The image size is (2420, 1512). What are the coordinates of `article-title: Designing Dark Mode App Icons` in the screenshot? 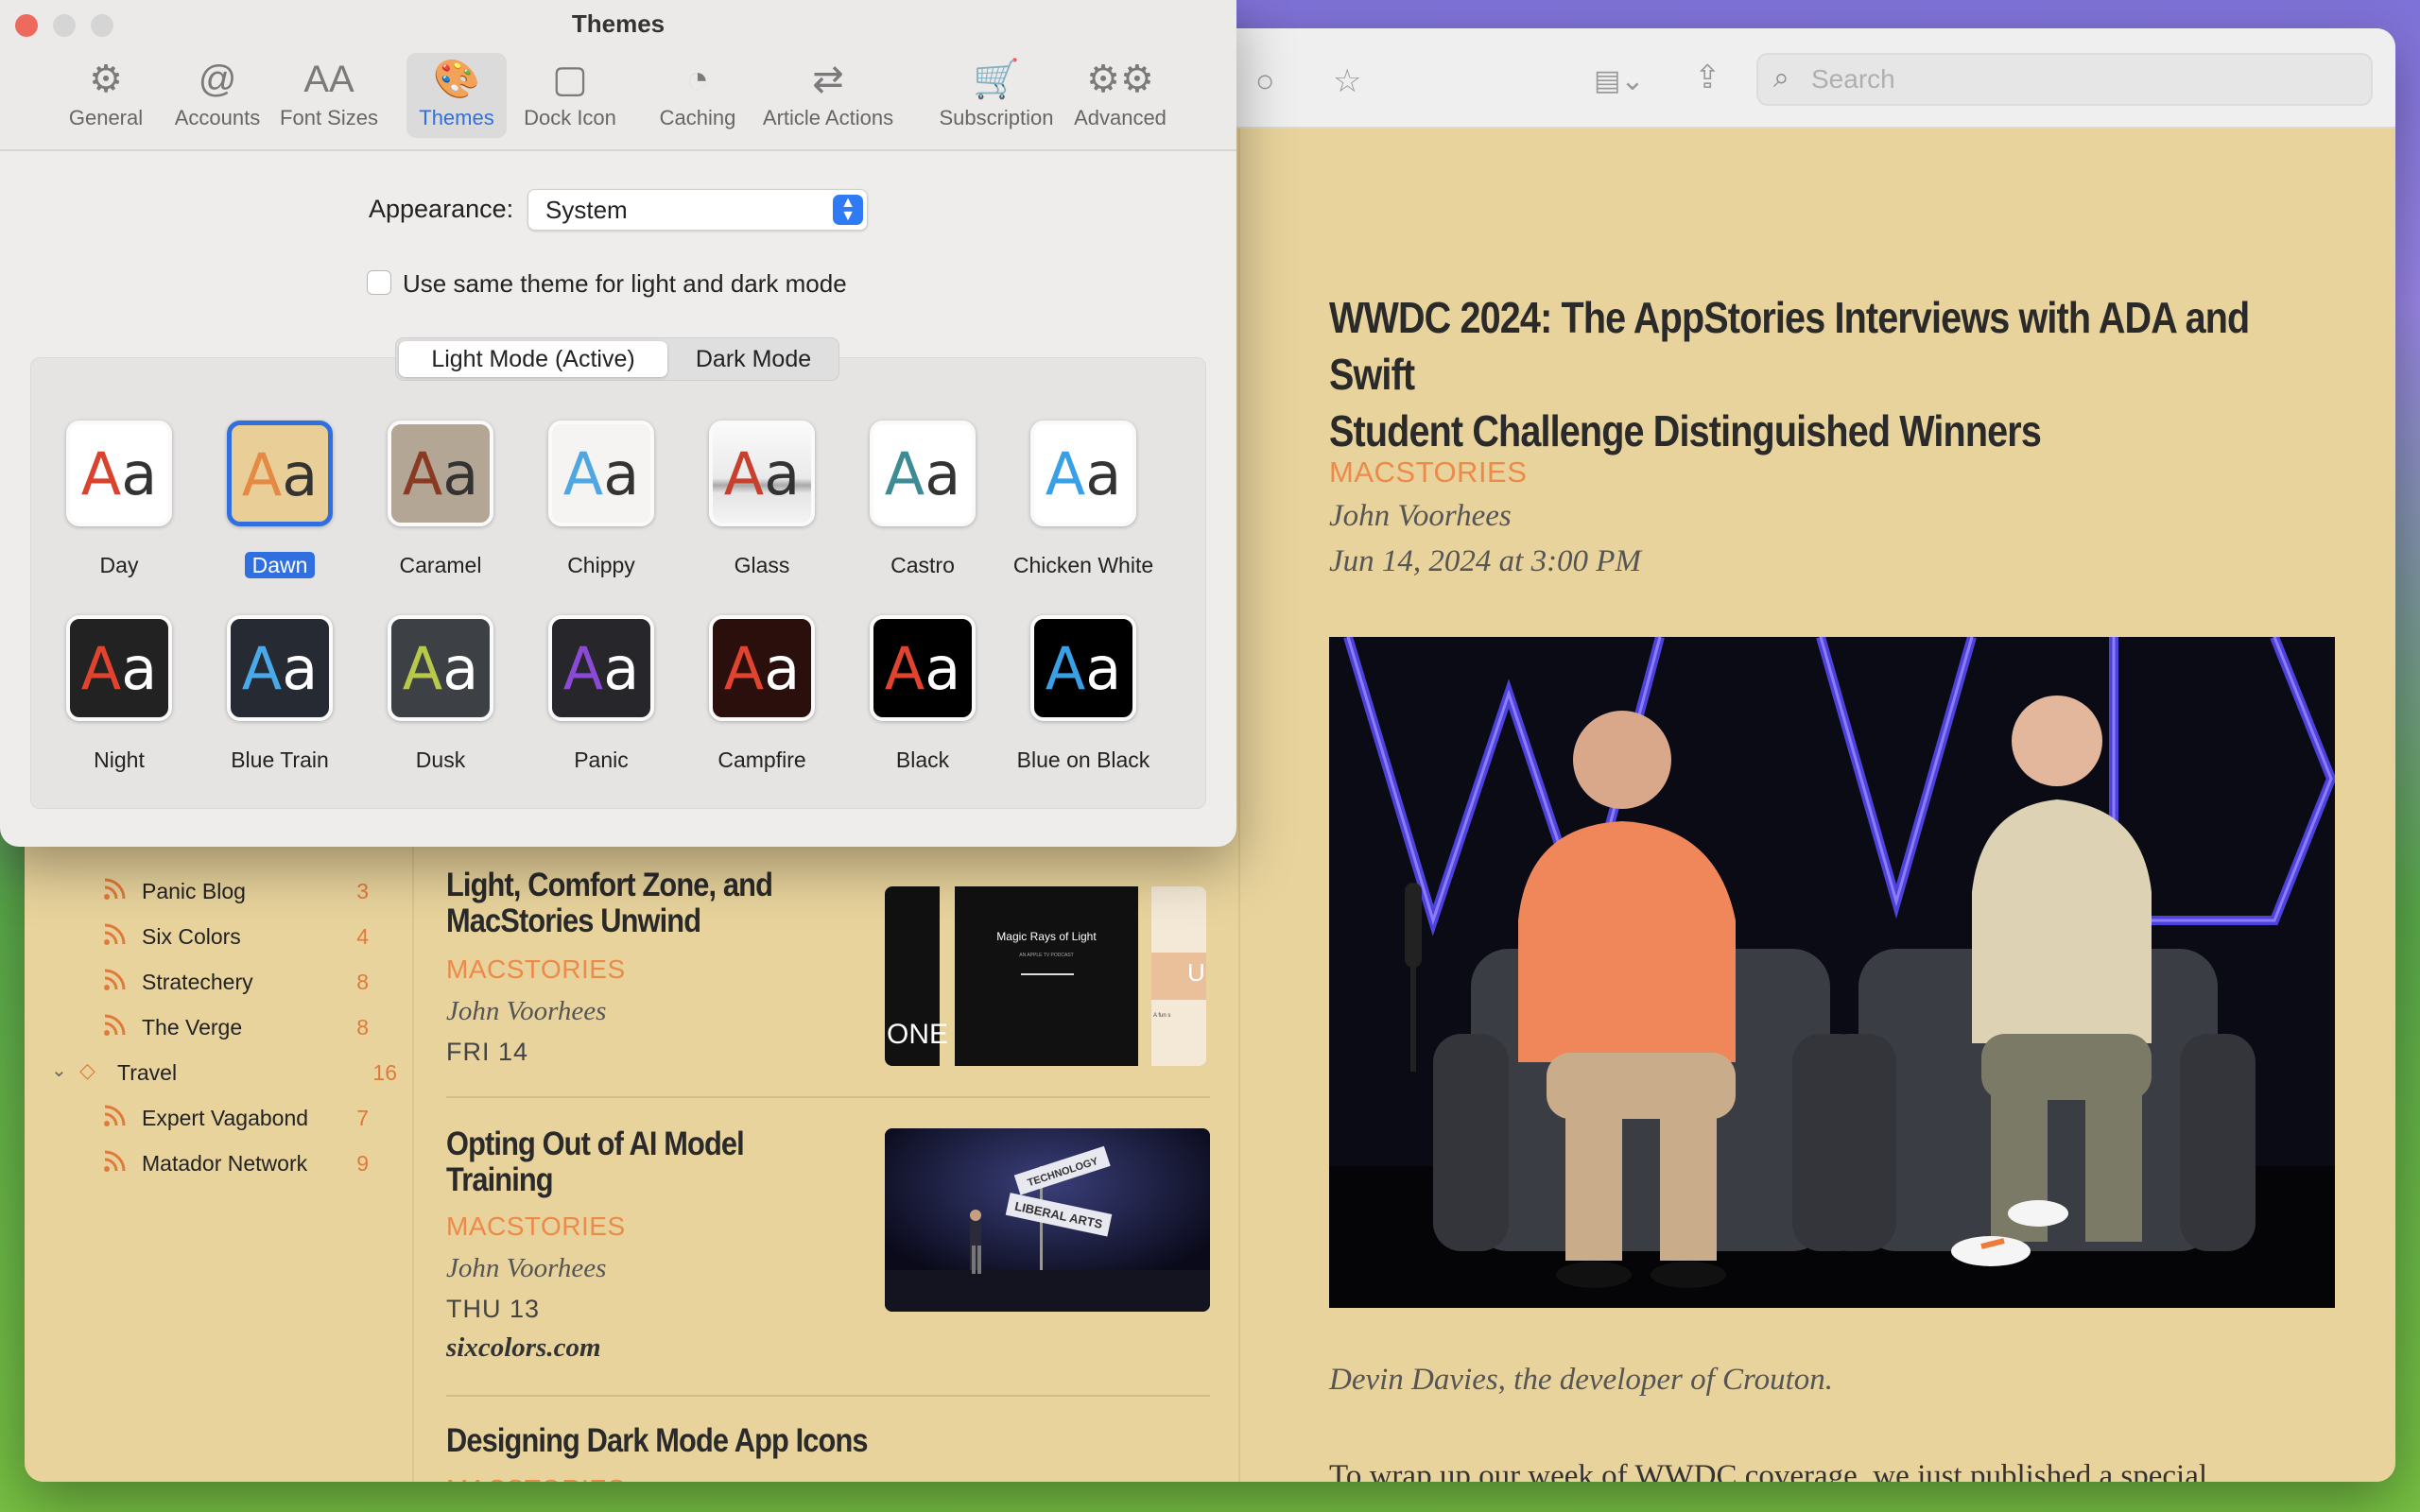 It's located at (712, 1441).